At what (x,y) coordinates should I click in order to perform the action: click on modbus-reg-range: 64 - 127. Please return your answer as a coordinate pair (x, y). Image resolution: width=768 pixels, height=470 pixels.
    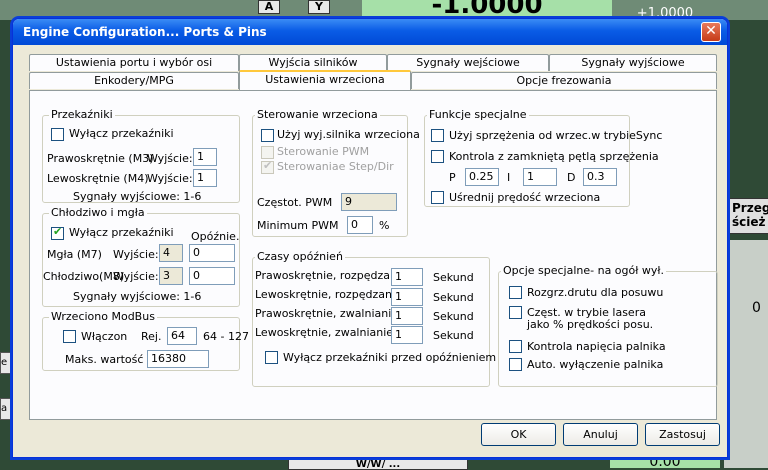
    Looking at the image, I should click on (226, 336).